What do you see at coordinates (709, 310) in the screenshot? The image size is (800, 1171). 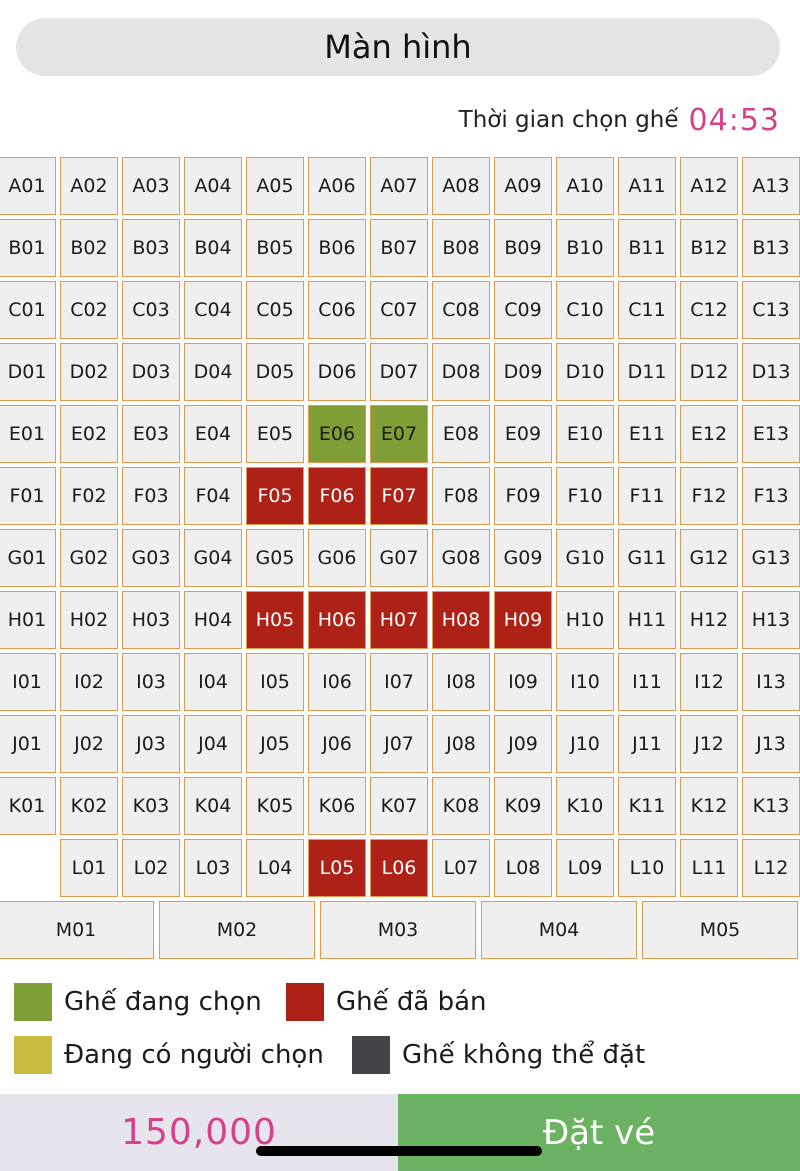 I see `seat-c12: C12` at bounding box center [709, 310].